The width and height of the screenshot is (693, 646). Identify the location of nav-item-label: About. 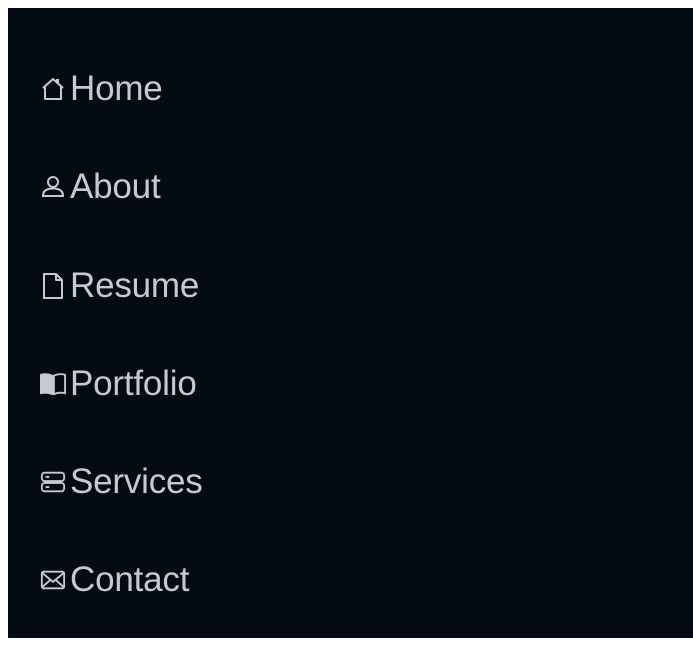
(115, 186).